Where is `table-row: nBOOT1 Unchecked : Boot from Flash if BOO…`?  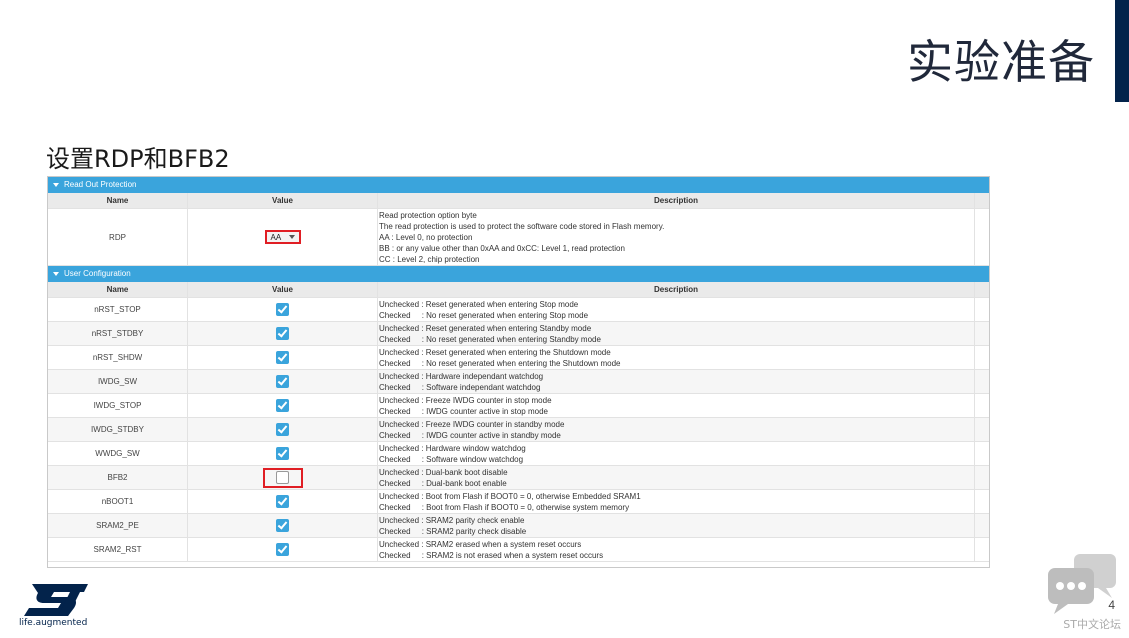
table-row: nBOOT1 Unchecked : Boot from Flash if BOO… is located at coordinates (518, 502).